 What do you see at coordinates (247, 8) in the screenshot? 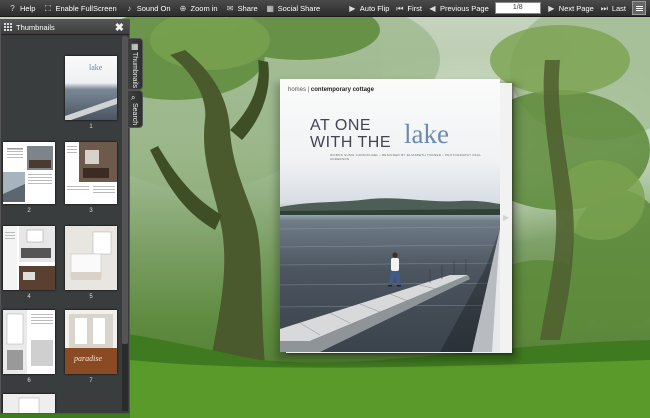
I see `share-label: Share` at bounding box center [247, 8].